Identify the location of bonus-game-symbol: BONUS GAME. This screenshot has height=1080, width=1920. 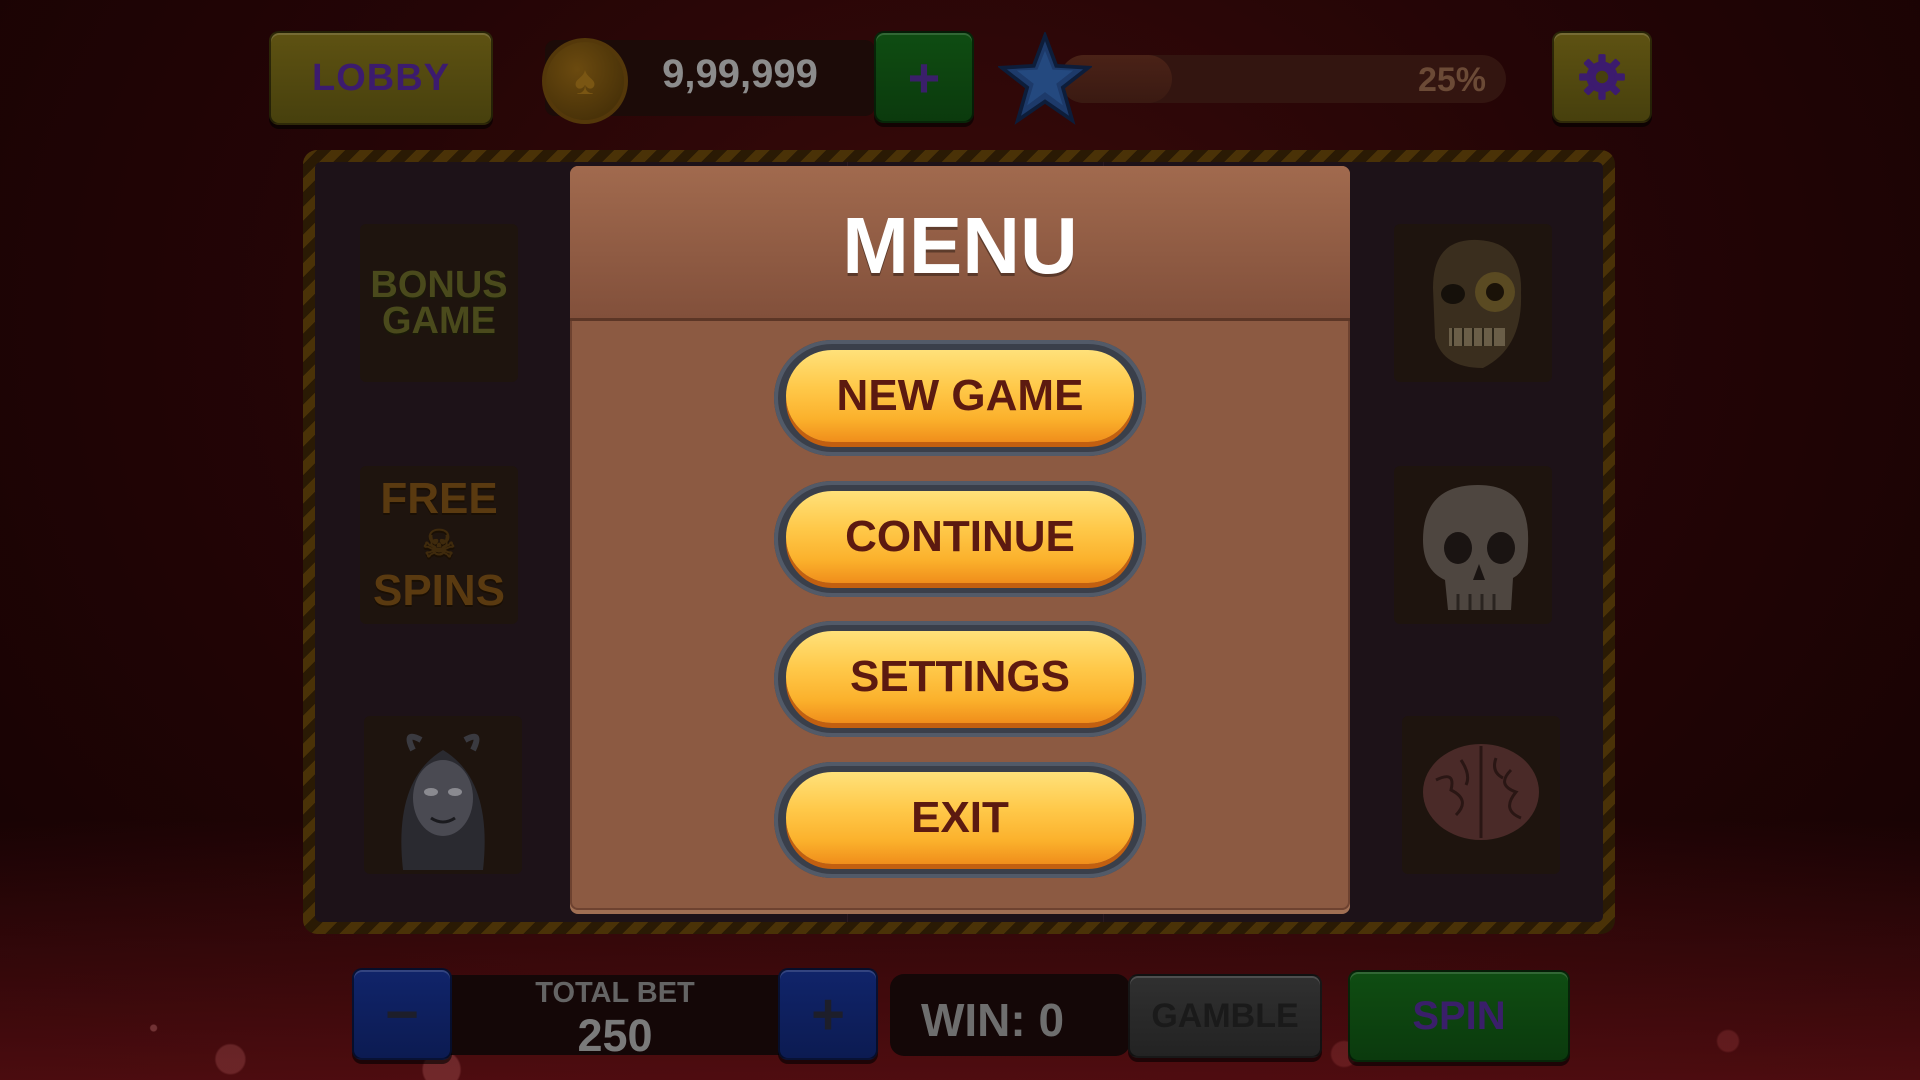
(439, 303).